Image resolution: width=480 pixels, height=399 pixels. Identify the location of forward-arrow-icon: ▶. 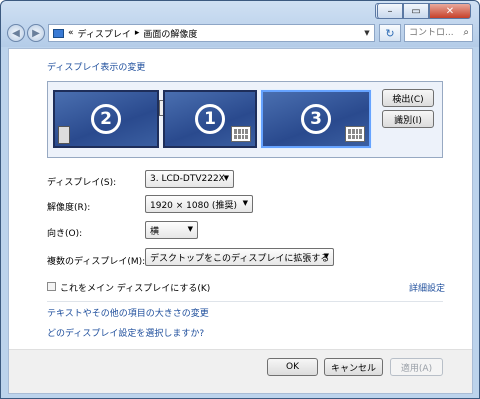
(36, 33).